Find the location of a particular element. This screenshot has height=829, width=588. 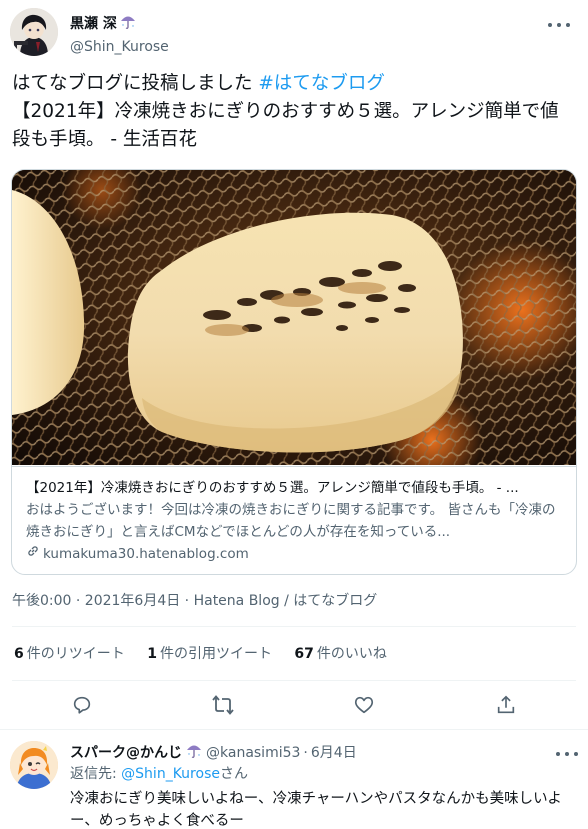

reply-to-suffix: さん is located at coordinates (233, 774).